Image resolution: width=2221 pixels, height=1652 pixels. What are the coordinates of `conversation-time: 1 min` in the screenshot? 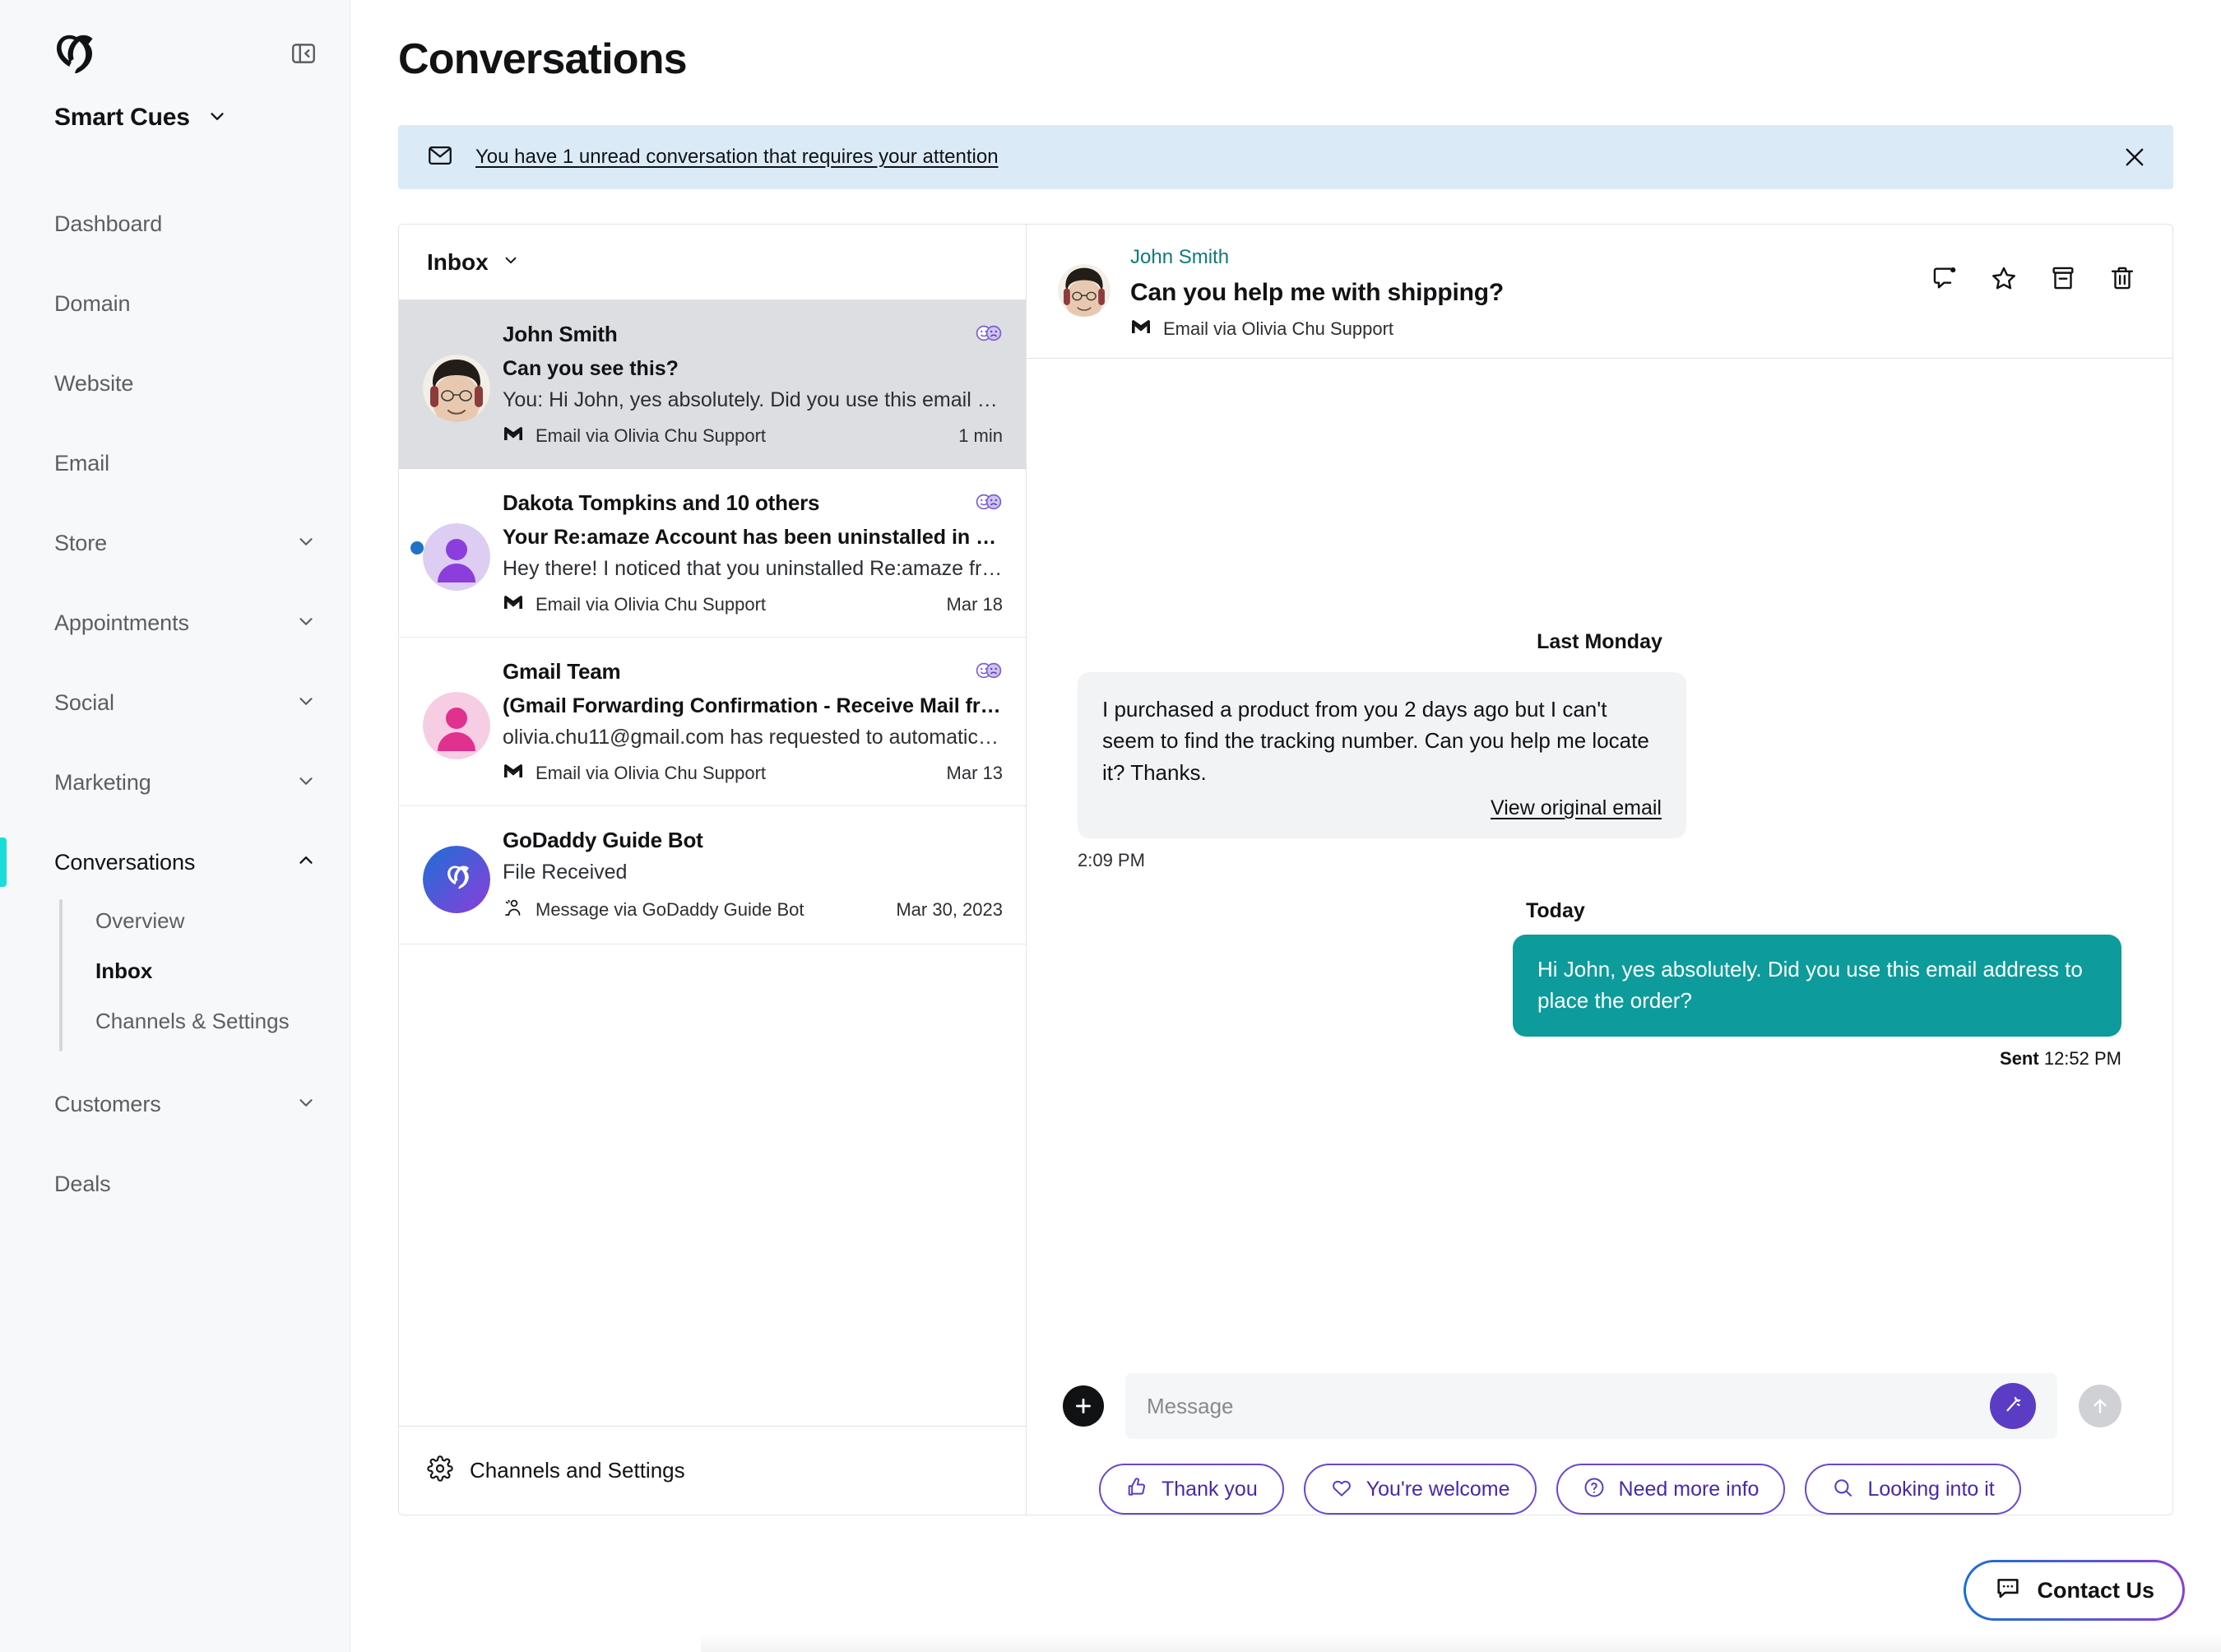 It's located at (980, 436).